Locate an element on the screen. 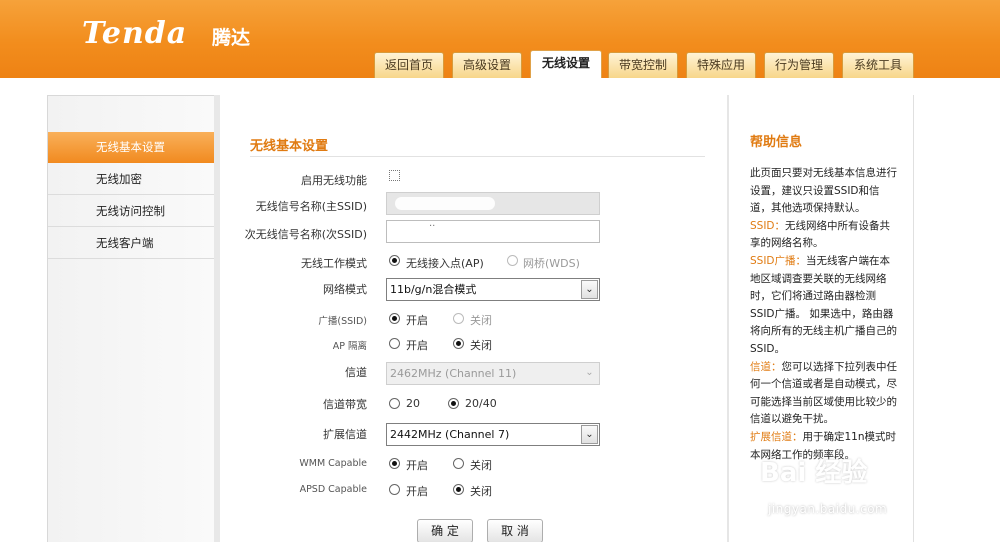 The width and height of the screenshot is (1000, 542). tab-advanced: 高级设置 is located at coordinates (487, 65).